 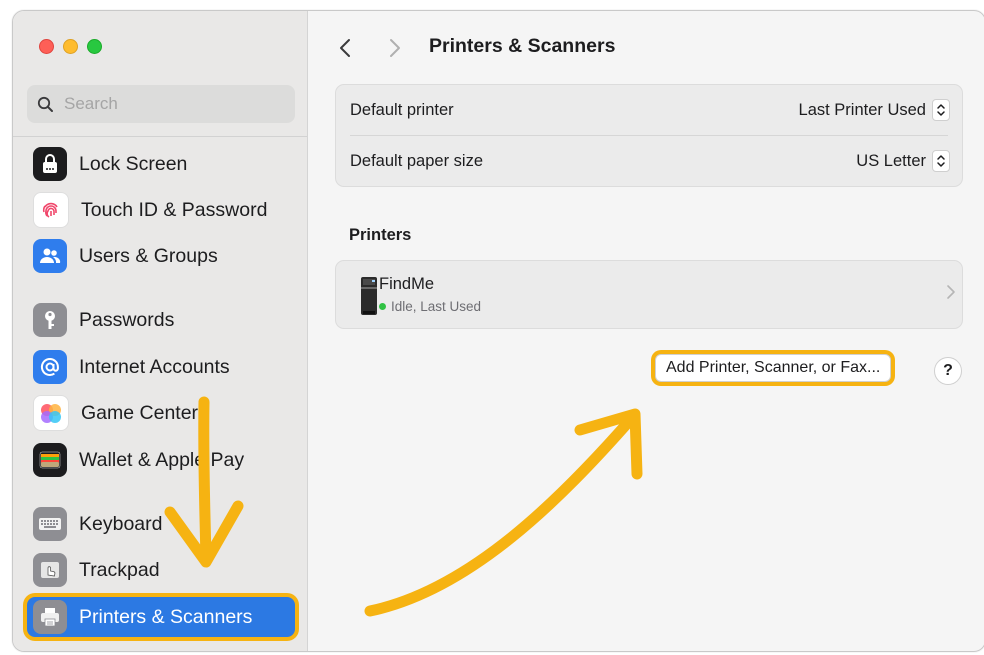 I want to click on sidebar-item-lock-screen: Lock Screen, so click(x=163, y=164).